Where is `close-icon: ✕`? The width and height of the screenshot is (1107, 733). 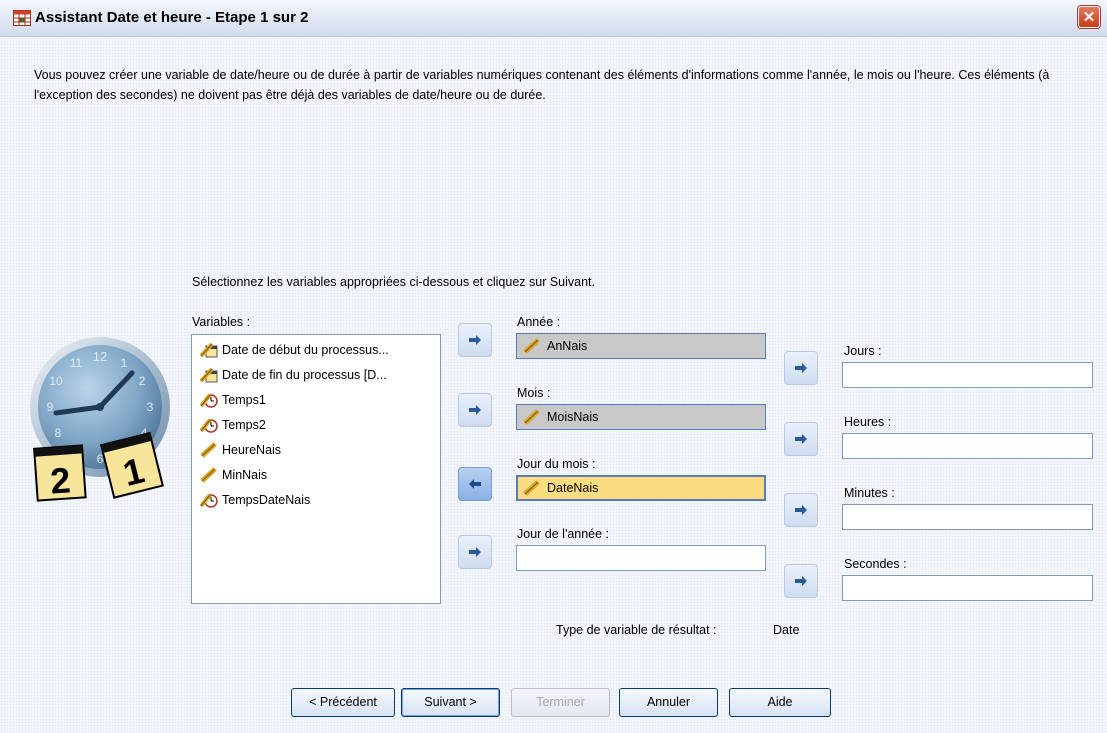 close-icon: ✕ is located at coordinates (1089, 17).